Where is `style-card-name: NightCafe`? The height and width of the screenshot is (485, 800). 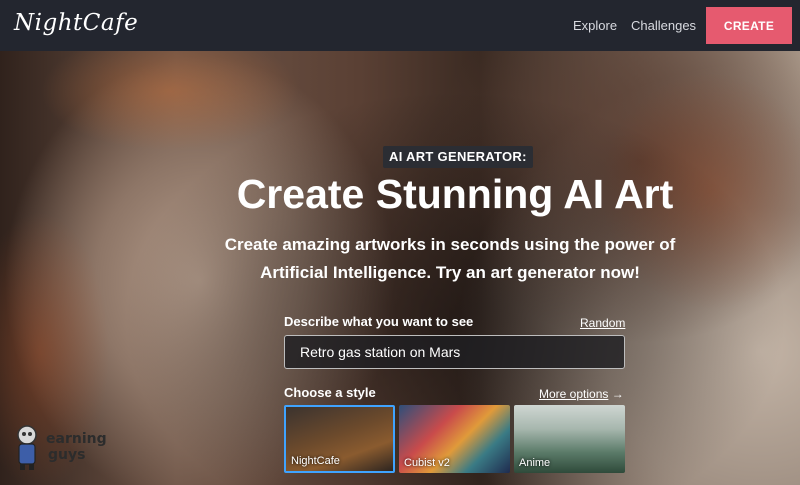 style-card-name: NightCafe is located at coordinates (315, 461).